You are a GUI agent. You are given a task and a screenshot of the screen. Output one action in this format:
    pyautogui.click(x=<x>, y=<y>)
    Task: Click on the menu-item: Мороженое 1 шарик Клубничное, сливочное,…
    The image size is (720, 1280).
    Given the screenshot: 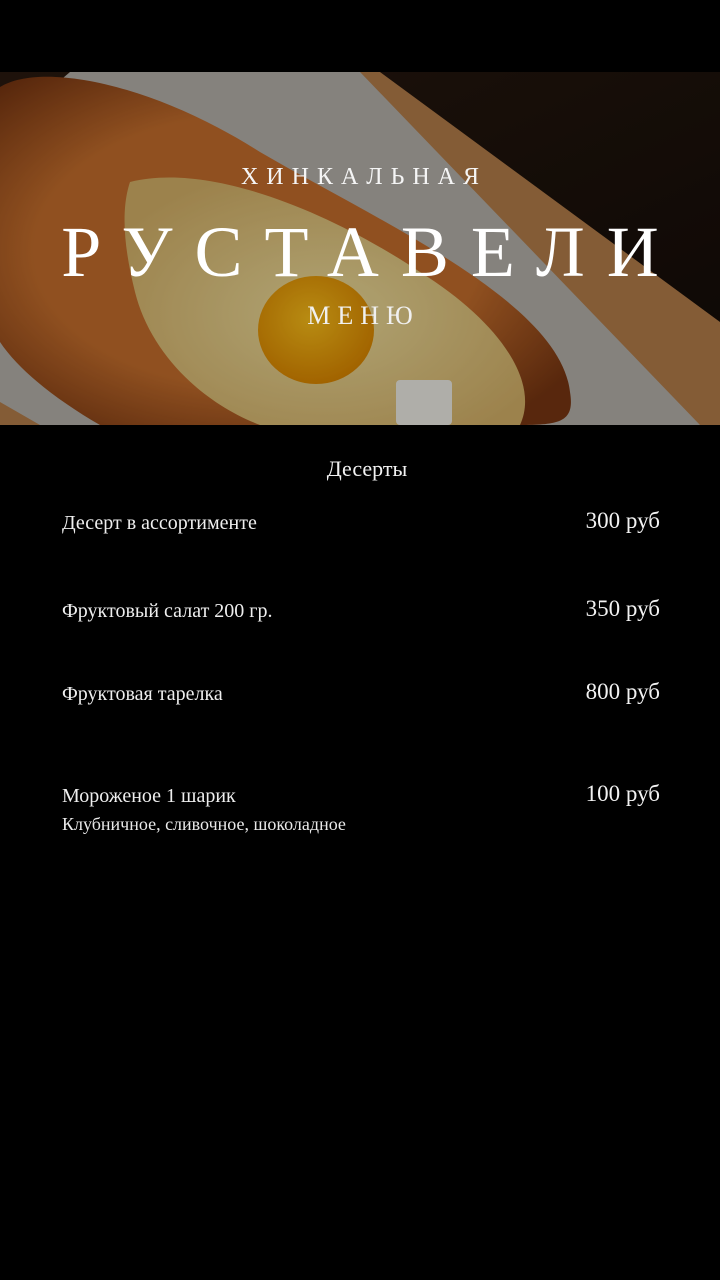 What is the action you would take?
    pyautogui.click(x=361, y=808)
    